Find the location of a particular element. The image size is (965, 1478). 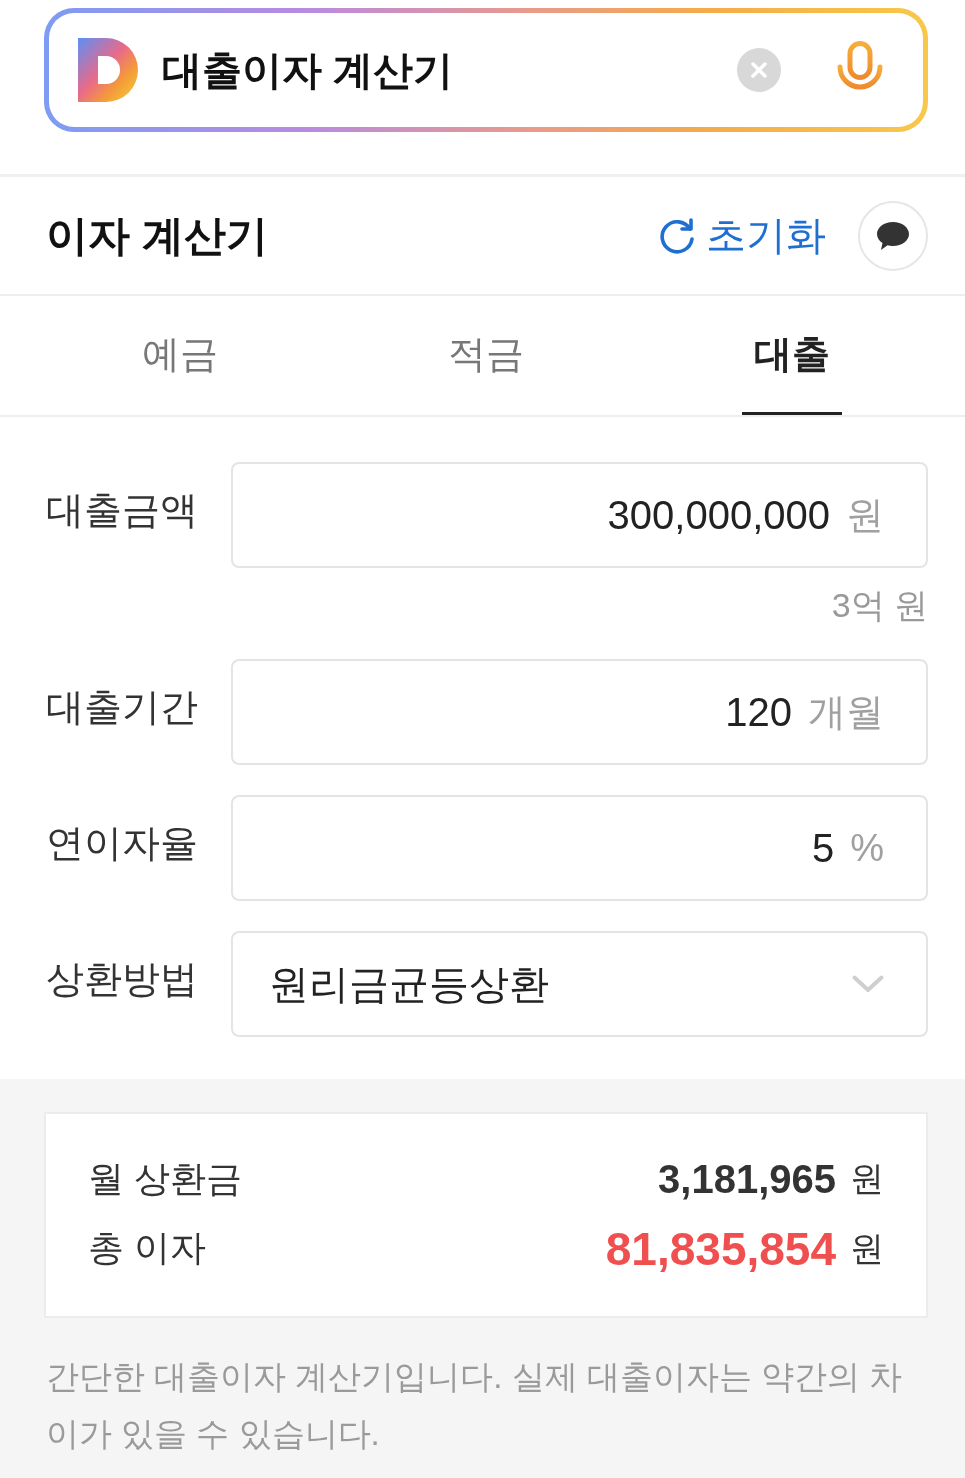

chevron-down-icon is located at coordinates (868, 984).